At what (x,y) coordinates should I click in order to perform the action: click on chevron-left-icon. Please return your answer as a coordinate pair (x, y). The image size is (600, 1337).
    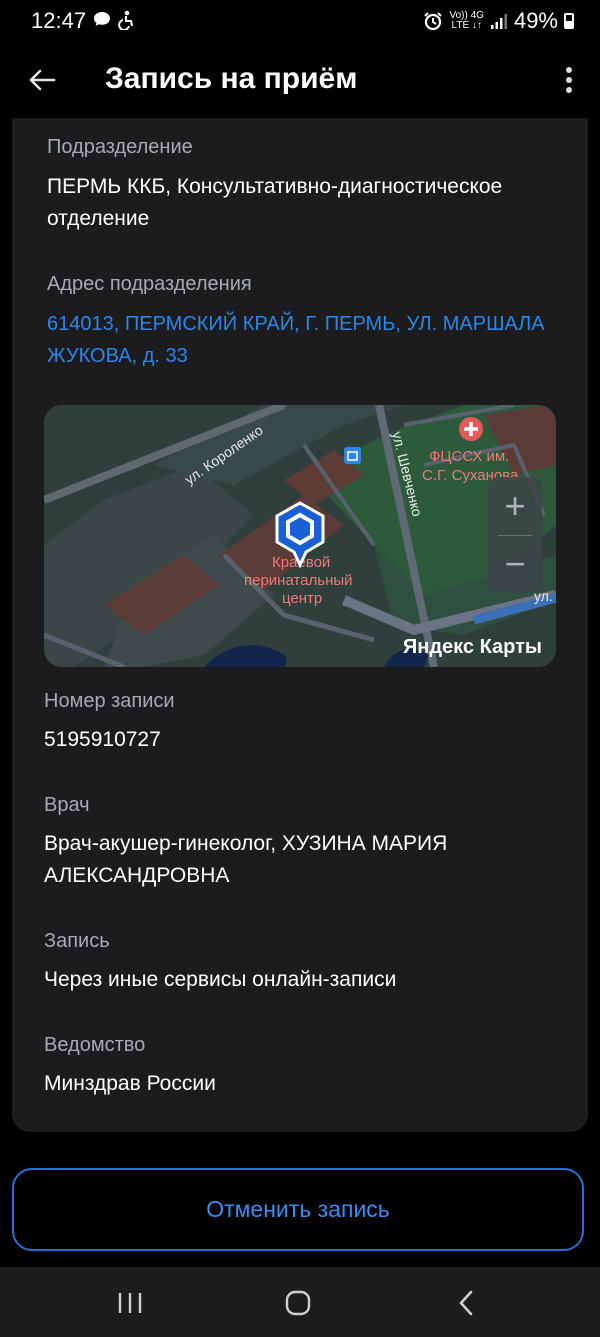
    Looking at the image, I should click on (466, 1303).